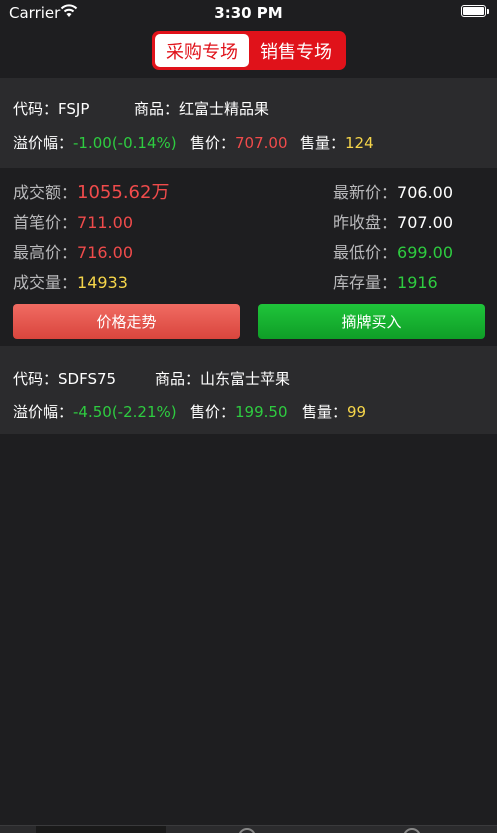 The image size is (497, 833). Describe the element at coordinates (73, 222) in the screenshot. I see `first-price-row: 首笔价：711.00` at that location.